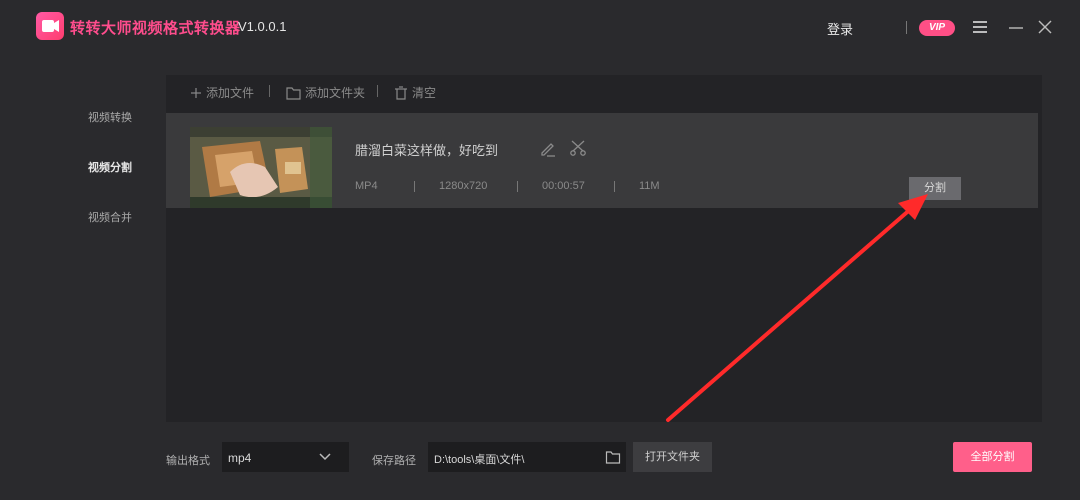 This screenshot has height=500, width=1080. What do you see at coordinates (325, 457) in the screenshot?
I see `chevron-down-icon` at bounding box center [325, 457].